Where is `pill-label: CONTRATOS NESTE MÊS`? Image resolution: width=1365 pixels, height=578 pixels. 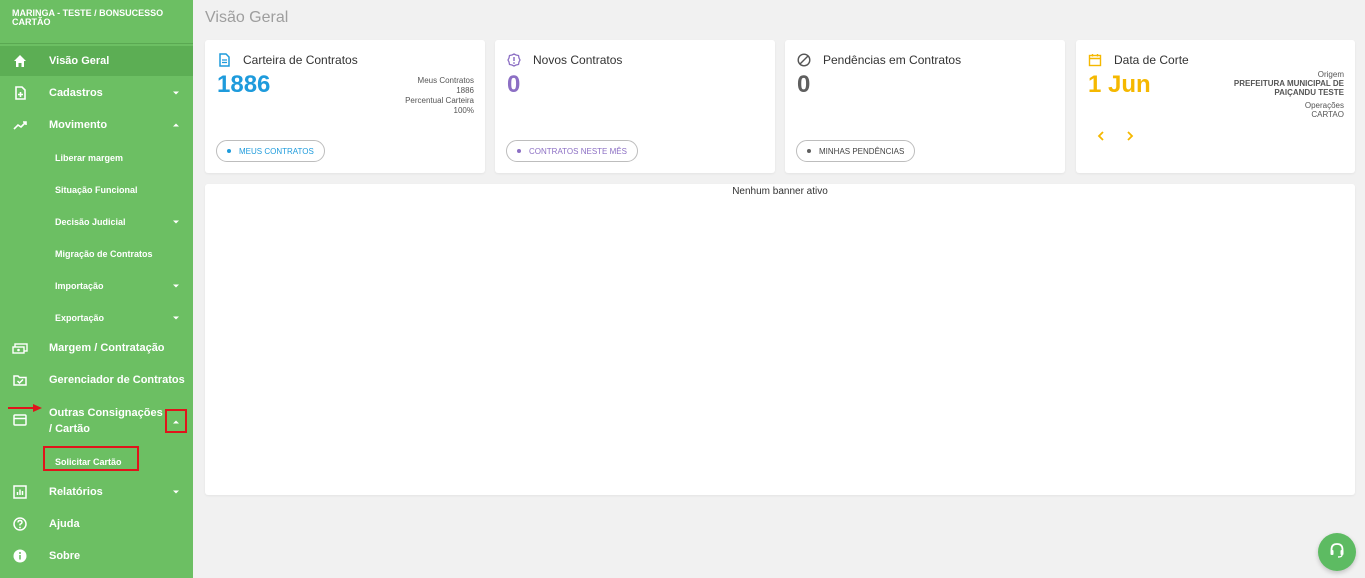 pill-label: CONTRATOS NESTE MÊS is located at coordinates (578, 151).